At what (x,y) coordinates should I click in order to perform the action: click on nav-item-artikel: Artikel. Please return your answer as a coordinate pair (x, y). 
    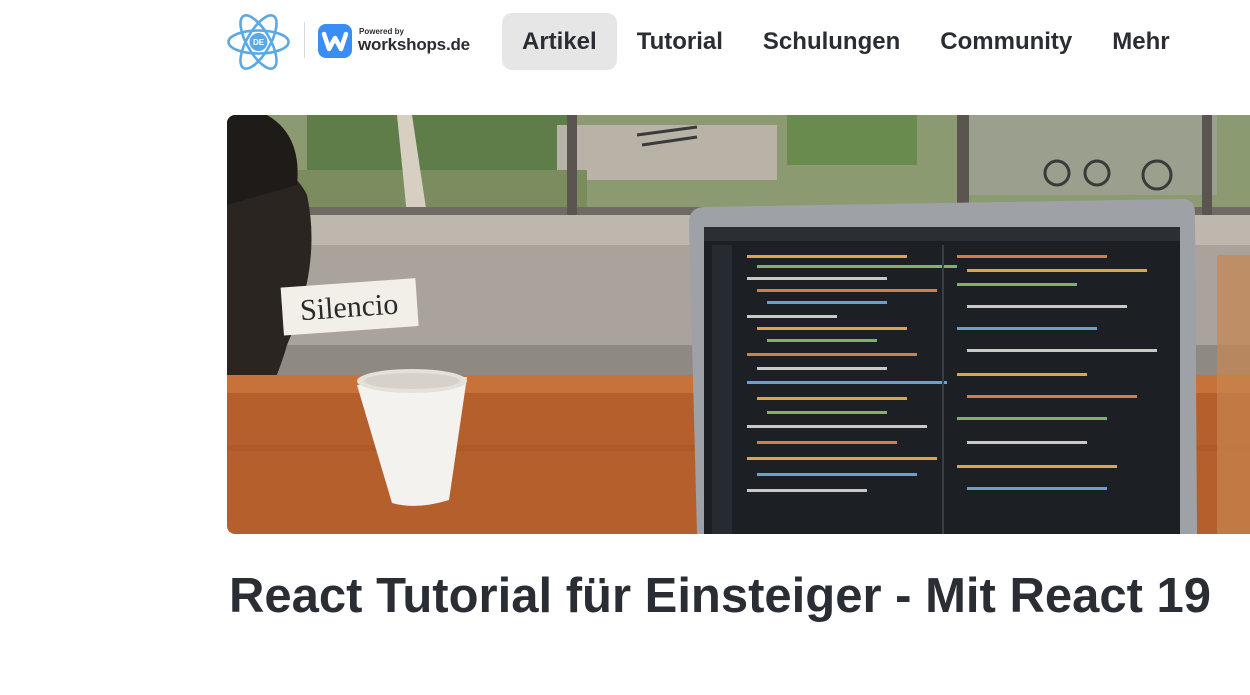
    Looking at the image, I should click on (559, 41).